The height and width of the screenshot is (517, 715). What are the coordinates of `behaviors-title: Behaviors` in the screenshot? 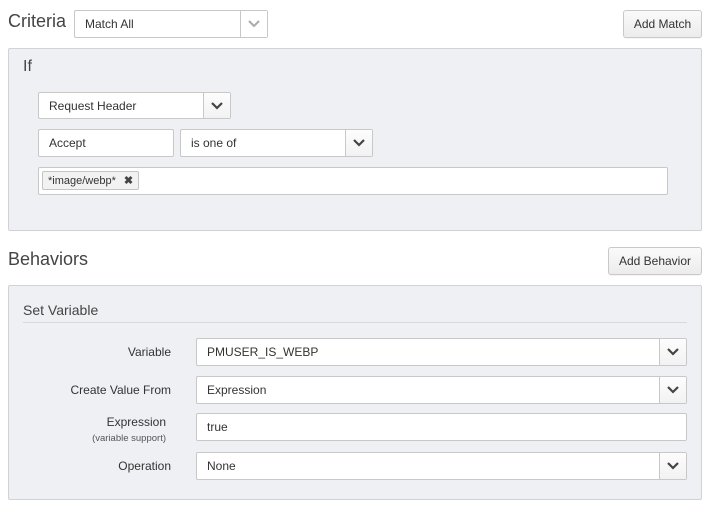 It's located at (48, 259).